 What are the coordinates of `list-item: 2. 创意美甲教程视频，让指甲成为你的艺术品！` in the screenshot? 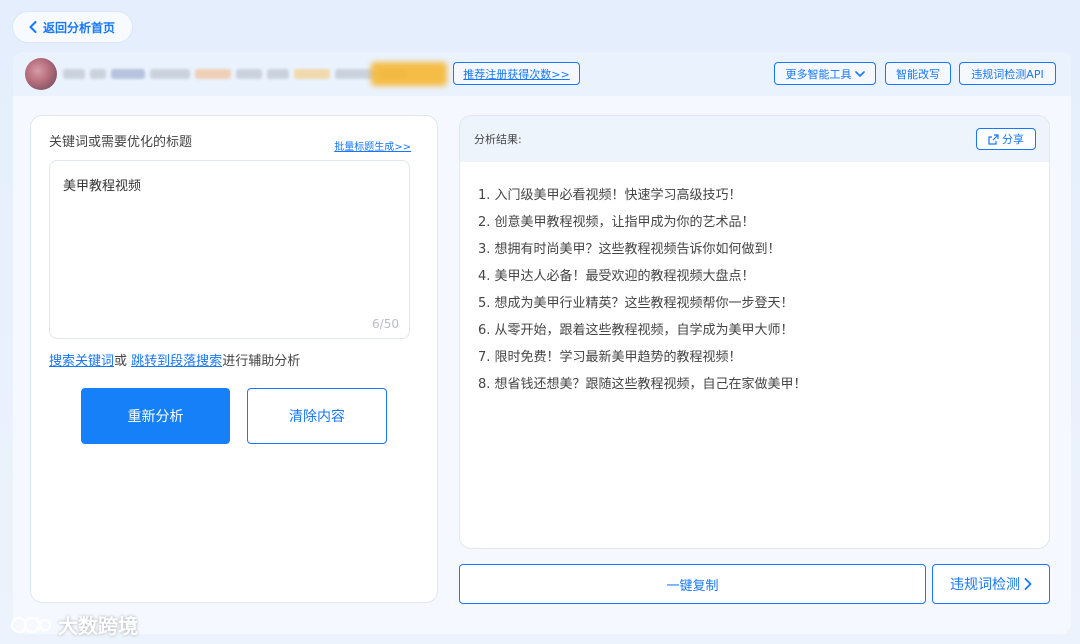 It's located at (616, 222).